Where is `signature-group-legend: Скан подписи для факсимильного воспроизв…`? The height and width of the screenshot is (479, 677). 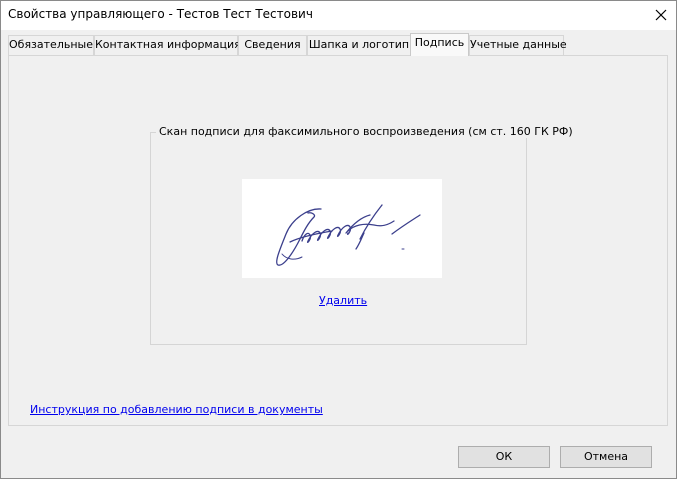 signature-group-legend: Скан подписи для факсимильного воспроизв… is located at coordinates (366, 131).